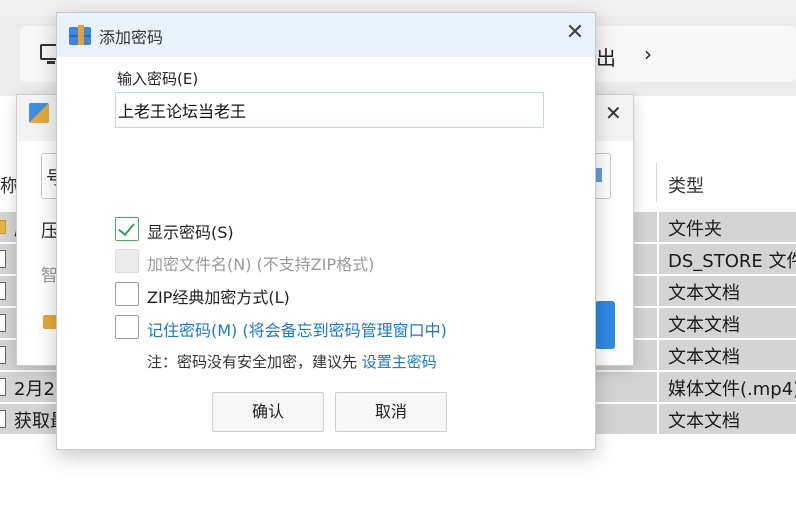 Image resolution: width=796 pixels, height=512 pixels. I want to click on password-label: 输入密码(E), so click(158, 79).